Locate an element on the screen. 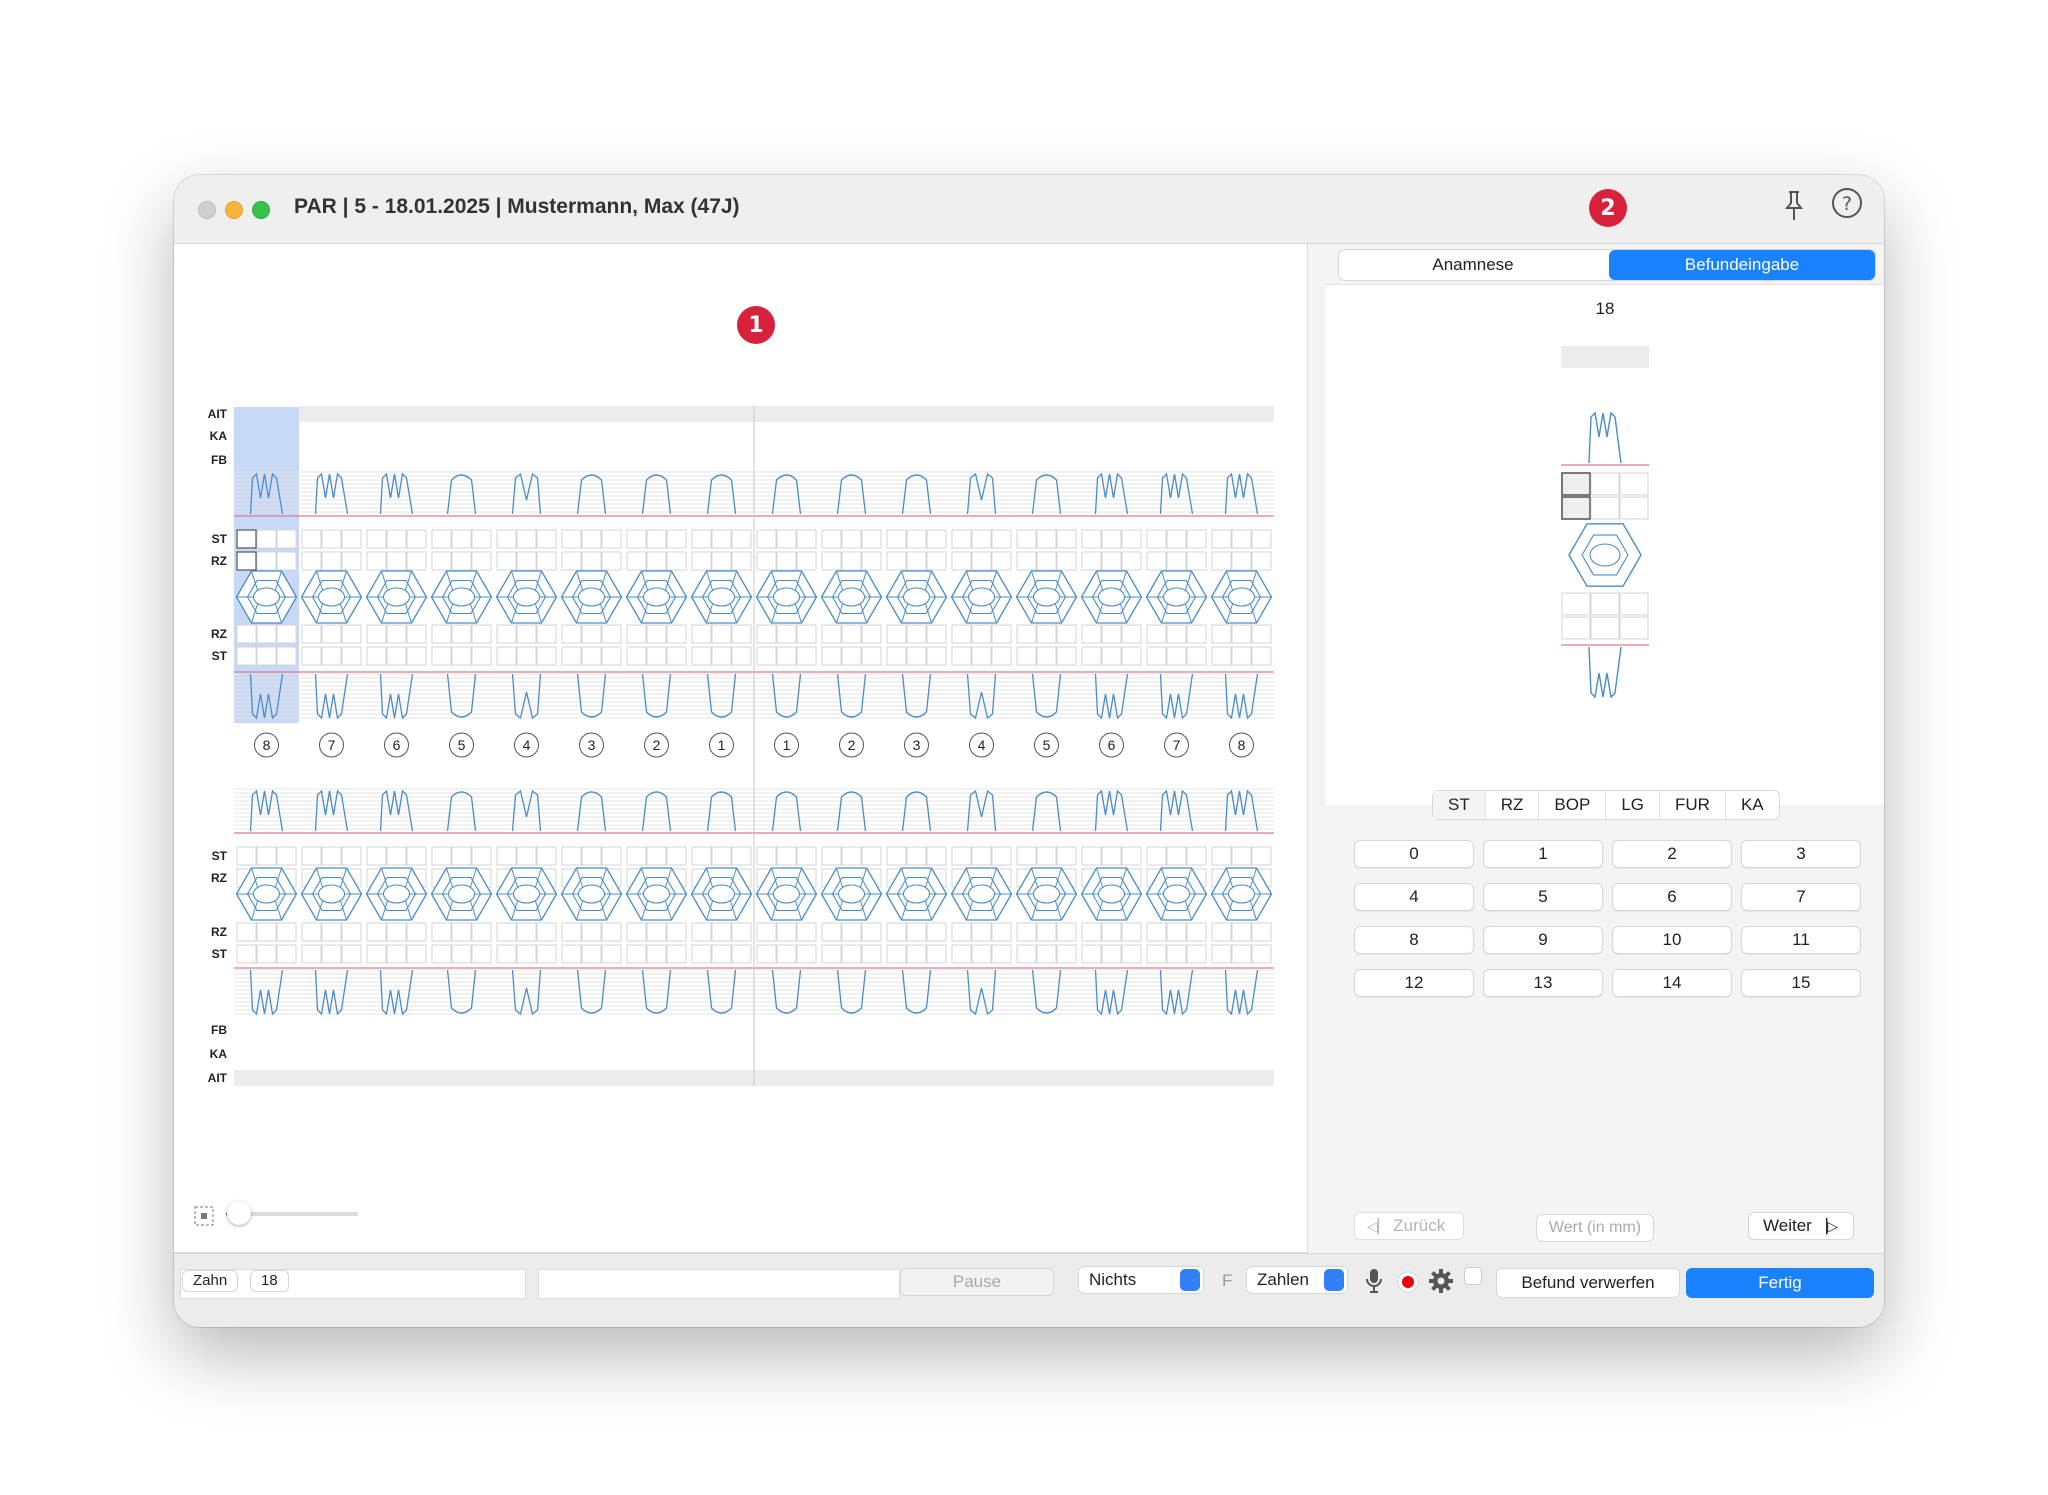  tab-st: ST is located at coordinates (1459, 805).